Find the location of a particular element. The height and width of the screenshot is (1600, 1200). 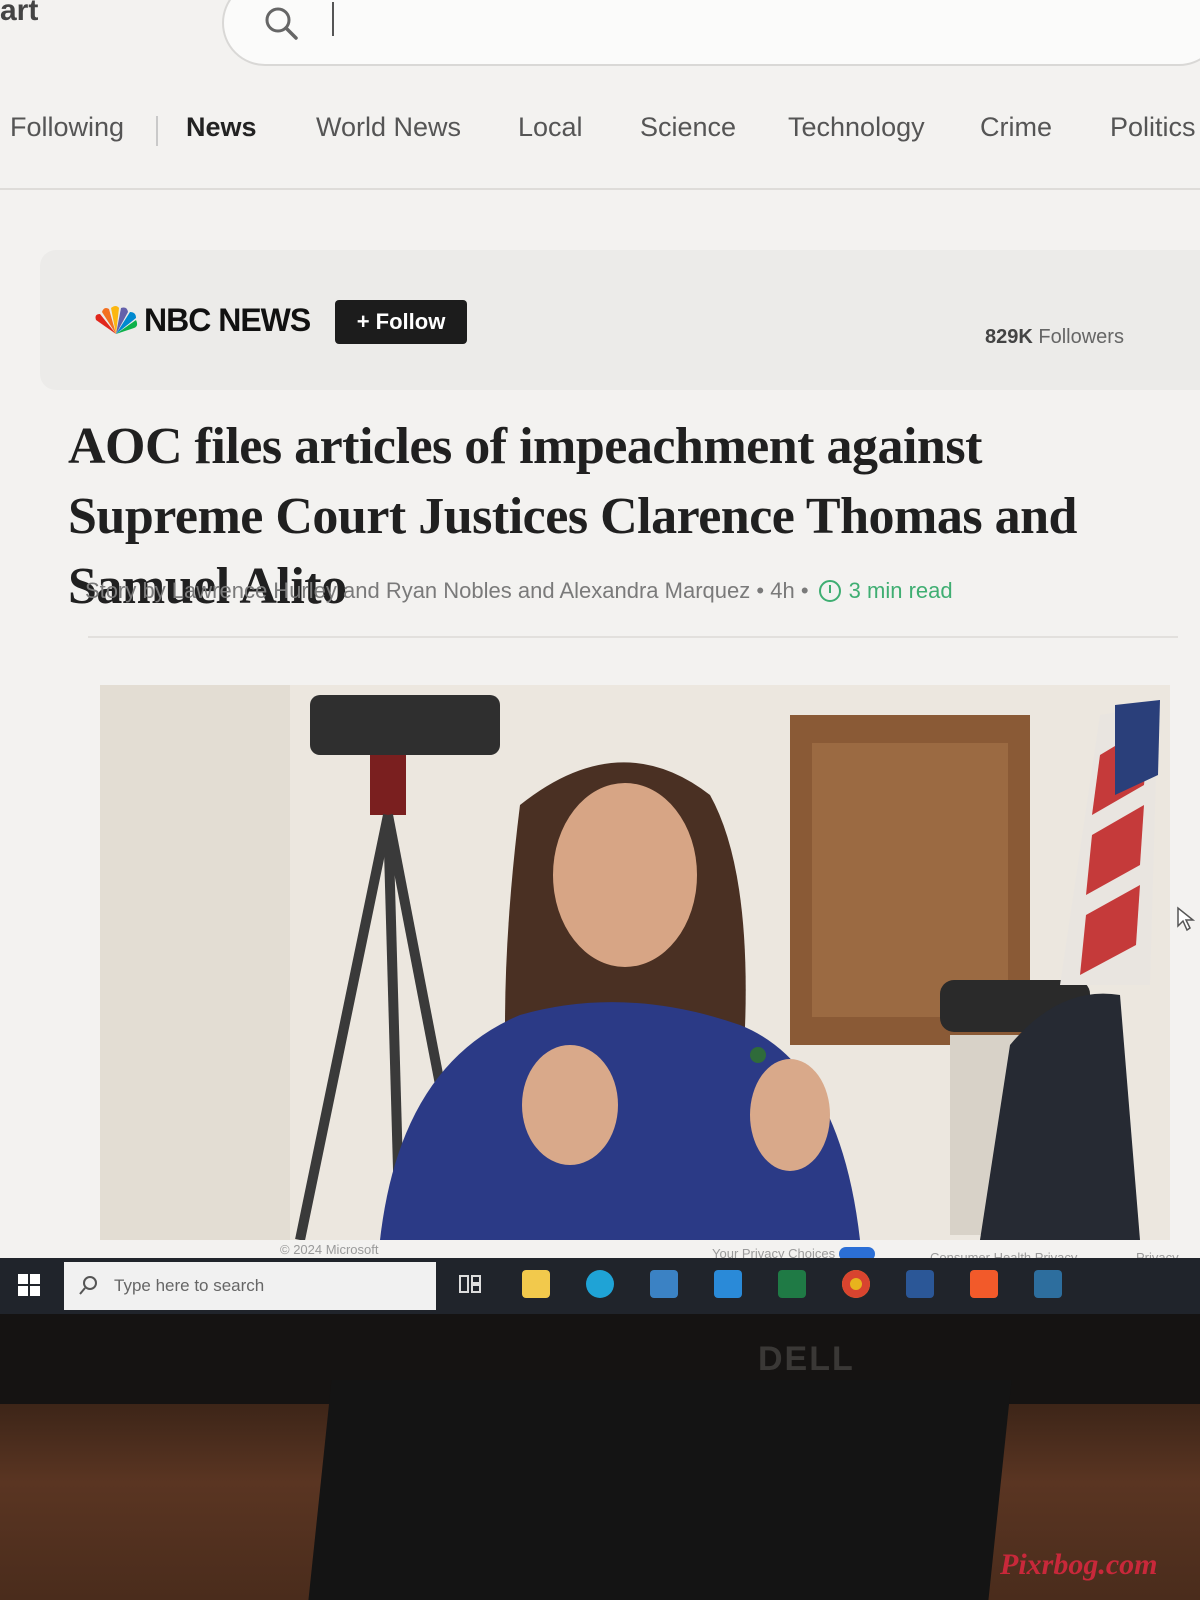

nav-item-local: Local is located at coordinates (550, 127).